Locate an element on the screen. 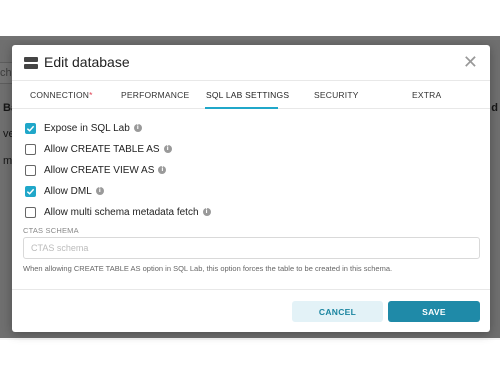 The image size is (500, 375). ctas-schema-input is located at coordinates (251, 248).